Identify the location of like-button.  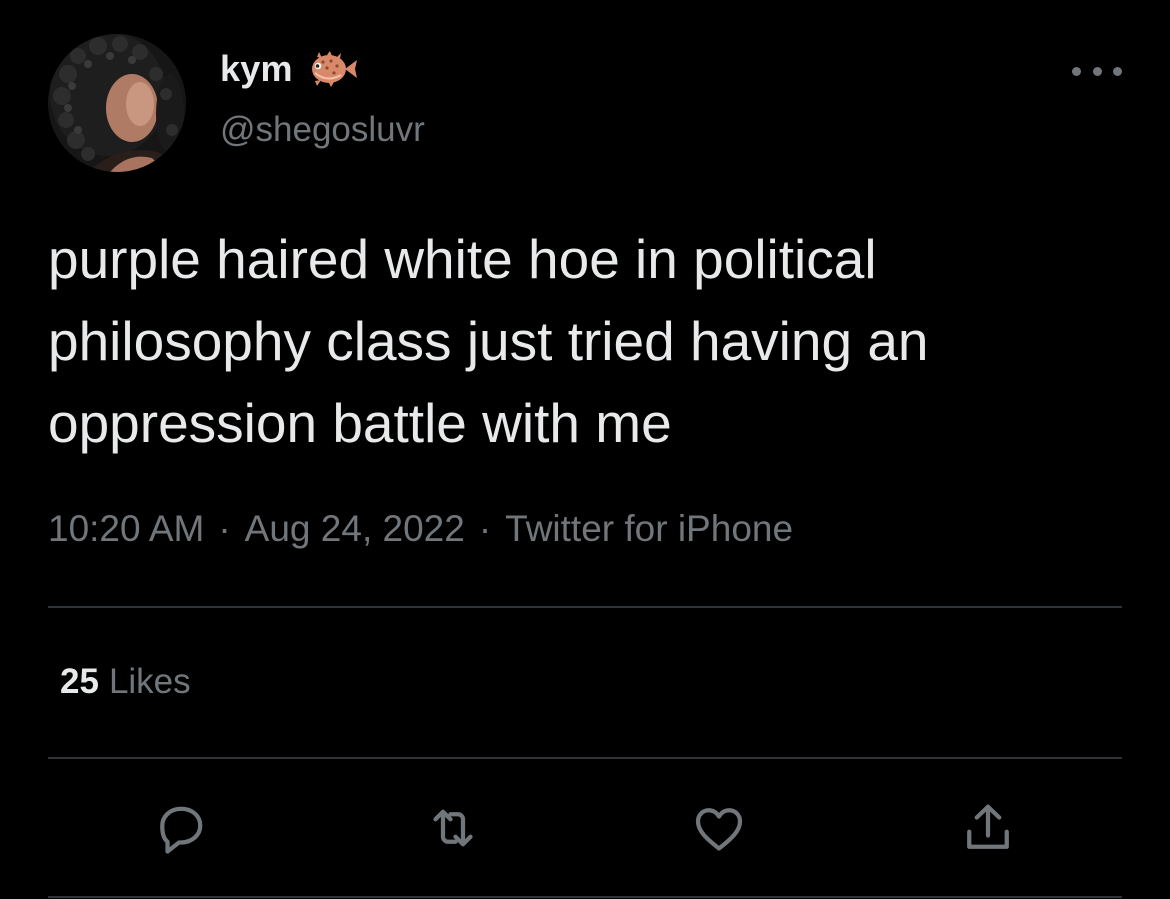
(719, 828).